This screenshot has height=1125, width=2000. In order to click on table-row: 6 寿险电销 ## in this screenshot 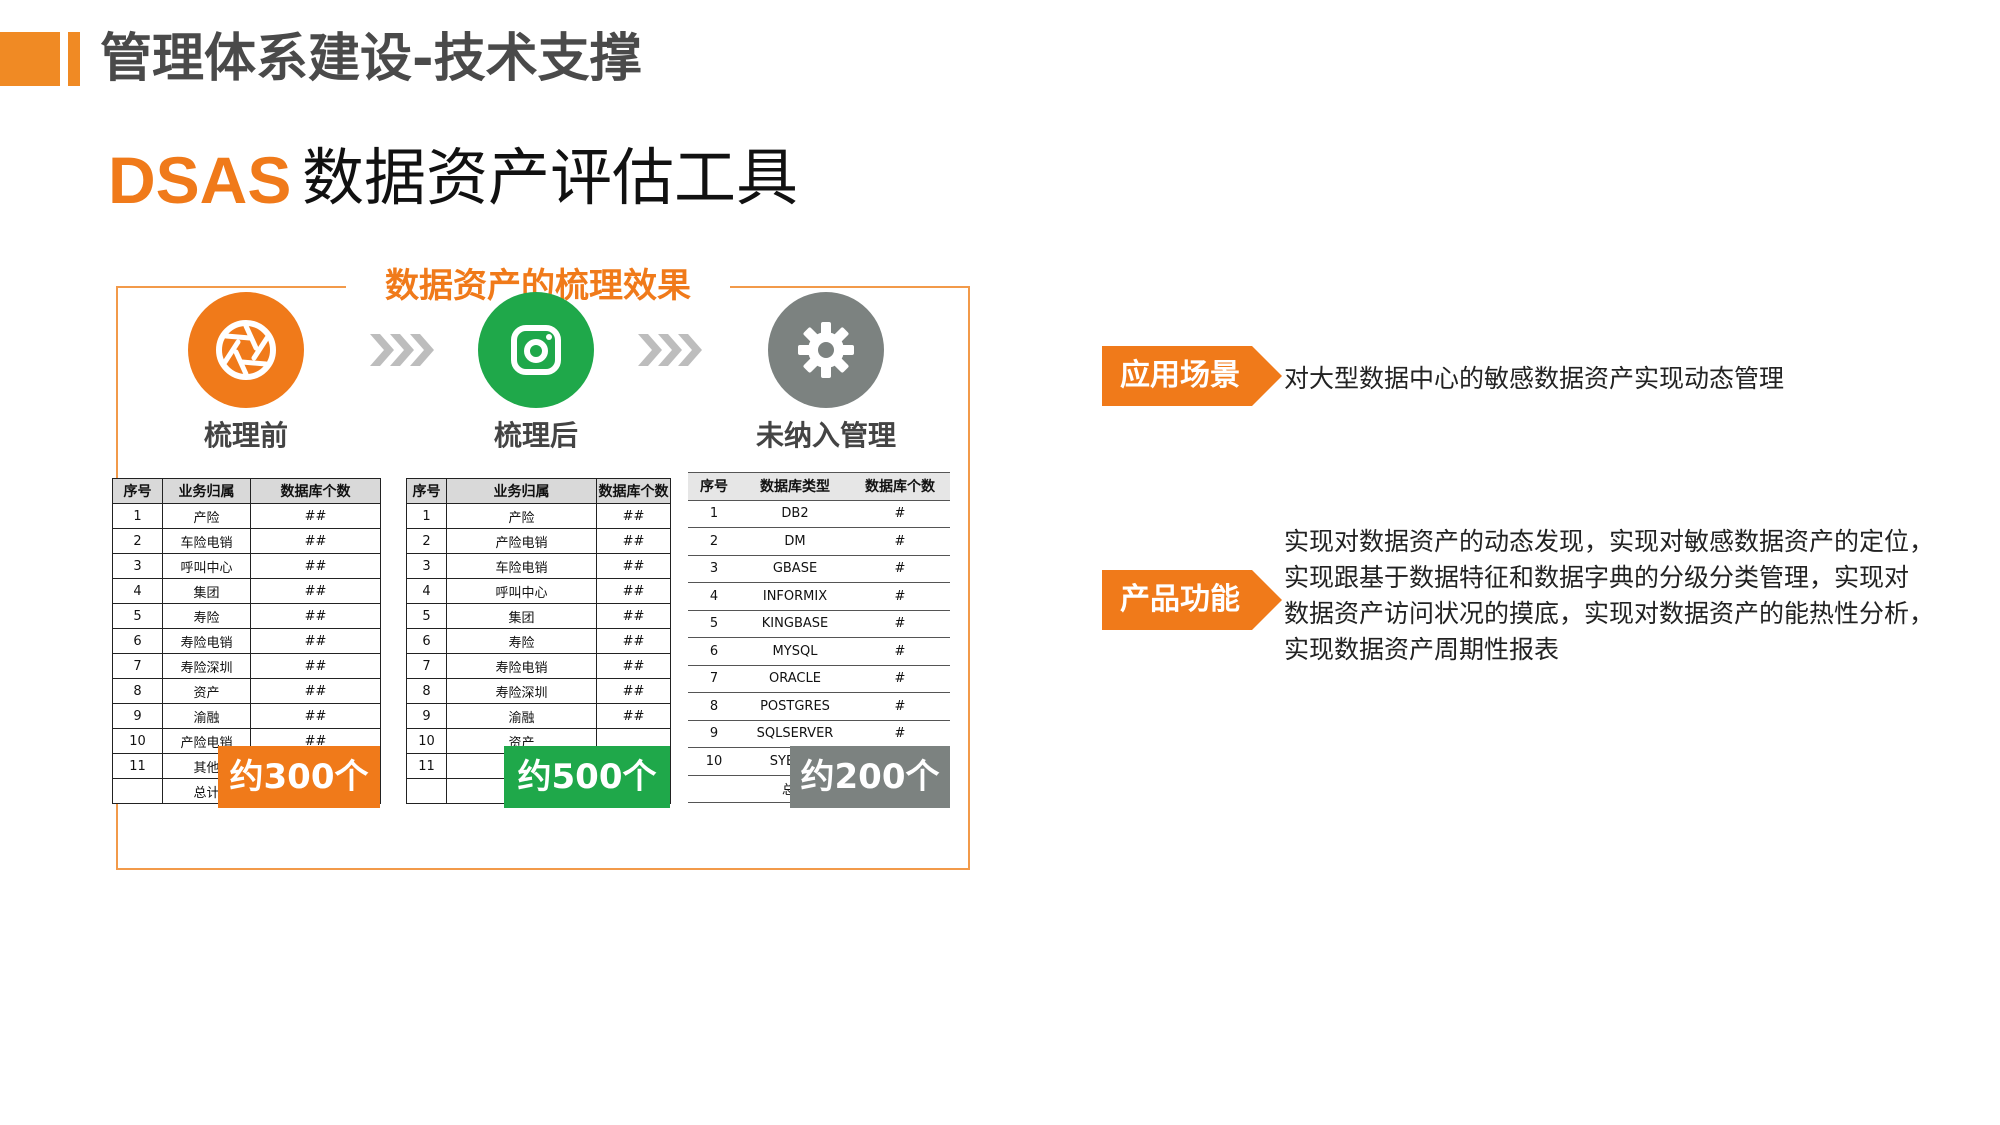, I will do `click(246, 641)`.